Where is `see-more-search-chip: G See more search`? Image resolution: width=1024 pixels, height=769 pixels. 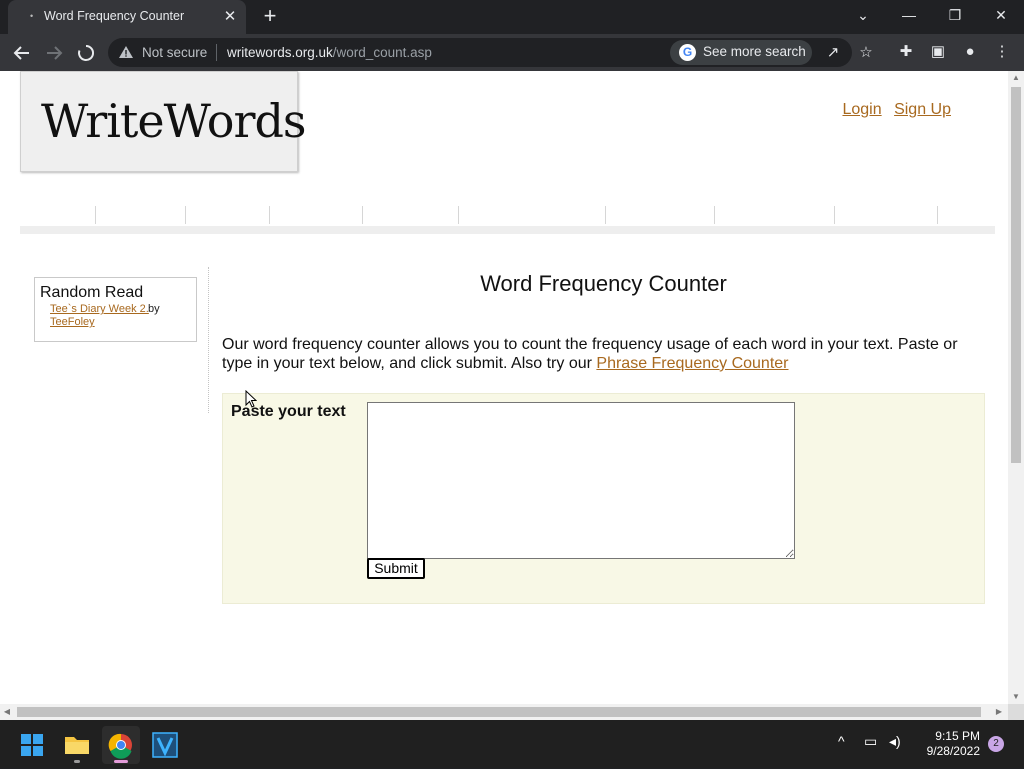 see-more-search-chip: G See more search is located at coordinates (741, 52).